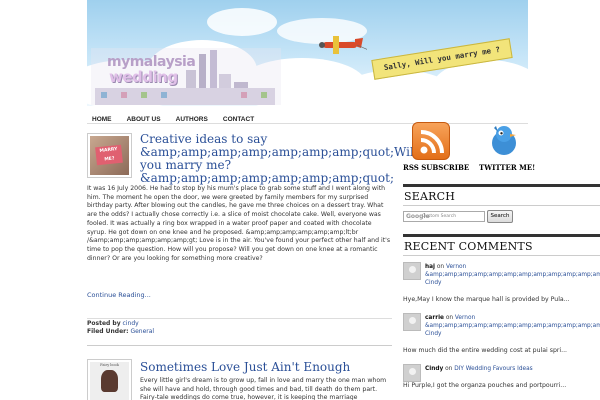 This screenshot has height=400, width=600. I want to click on filed-under-label: Filed Under:, so click(108, 332).